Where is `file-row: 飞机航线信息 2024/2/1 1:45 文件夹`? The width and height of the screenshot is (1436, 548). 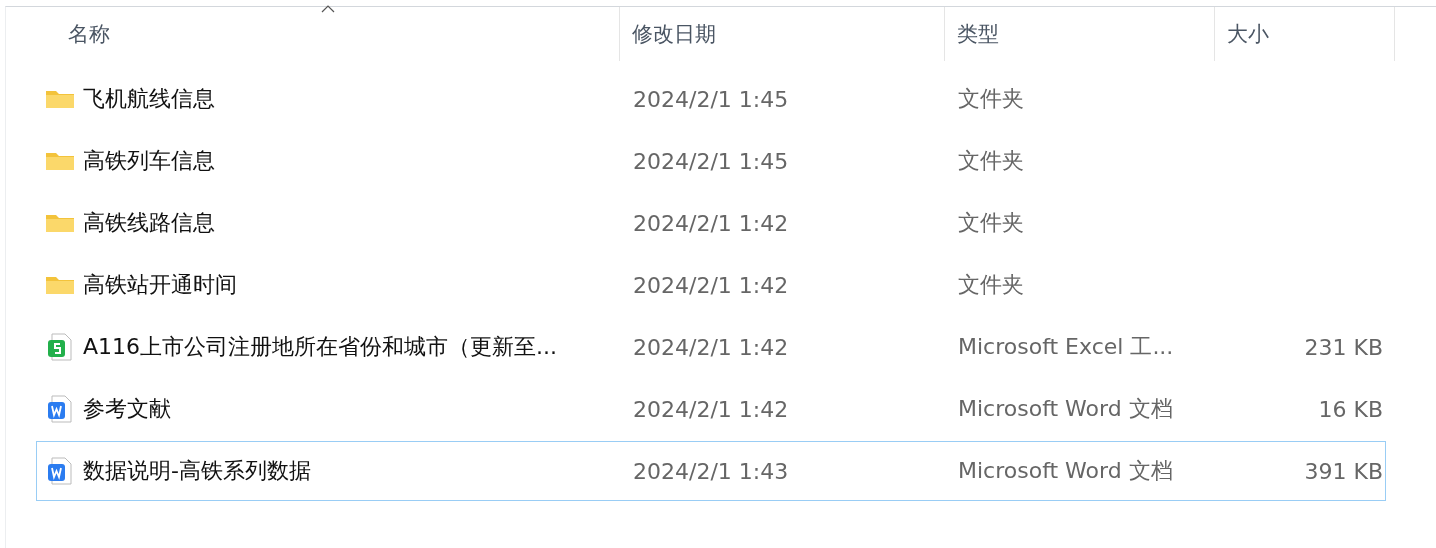
file-row: 飞机航线信息 2024/2/1 1:45 文件夹 is located at coordinates (711, 99).